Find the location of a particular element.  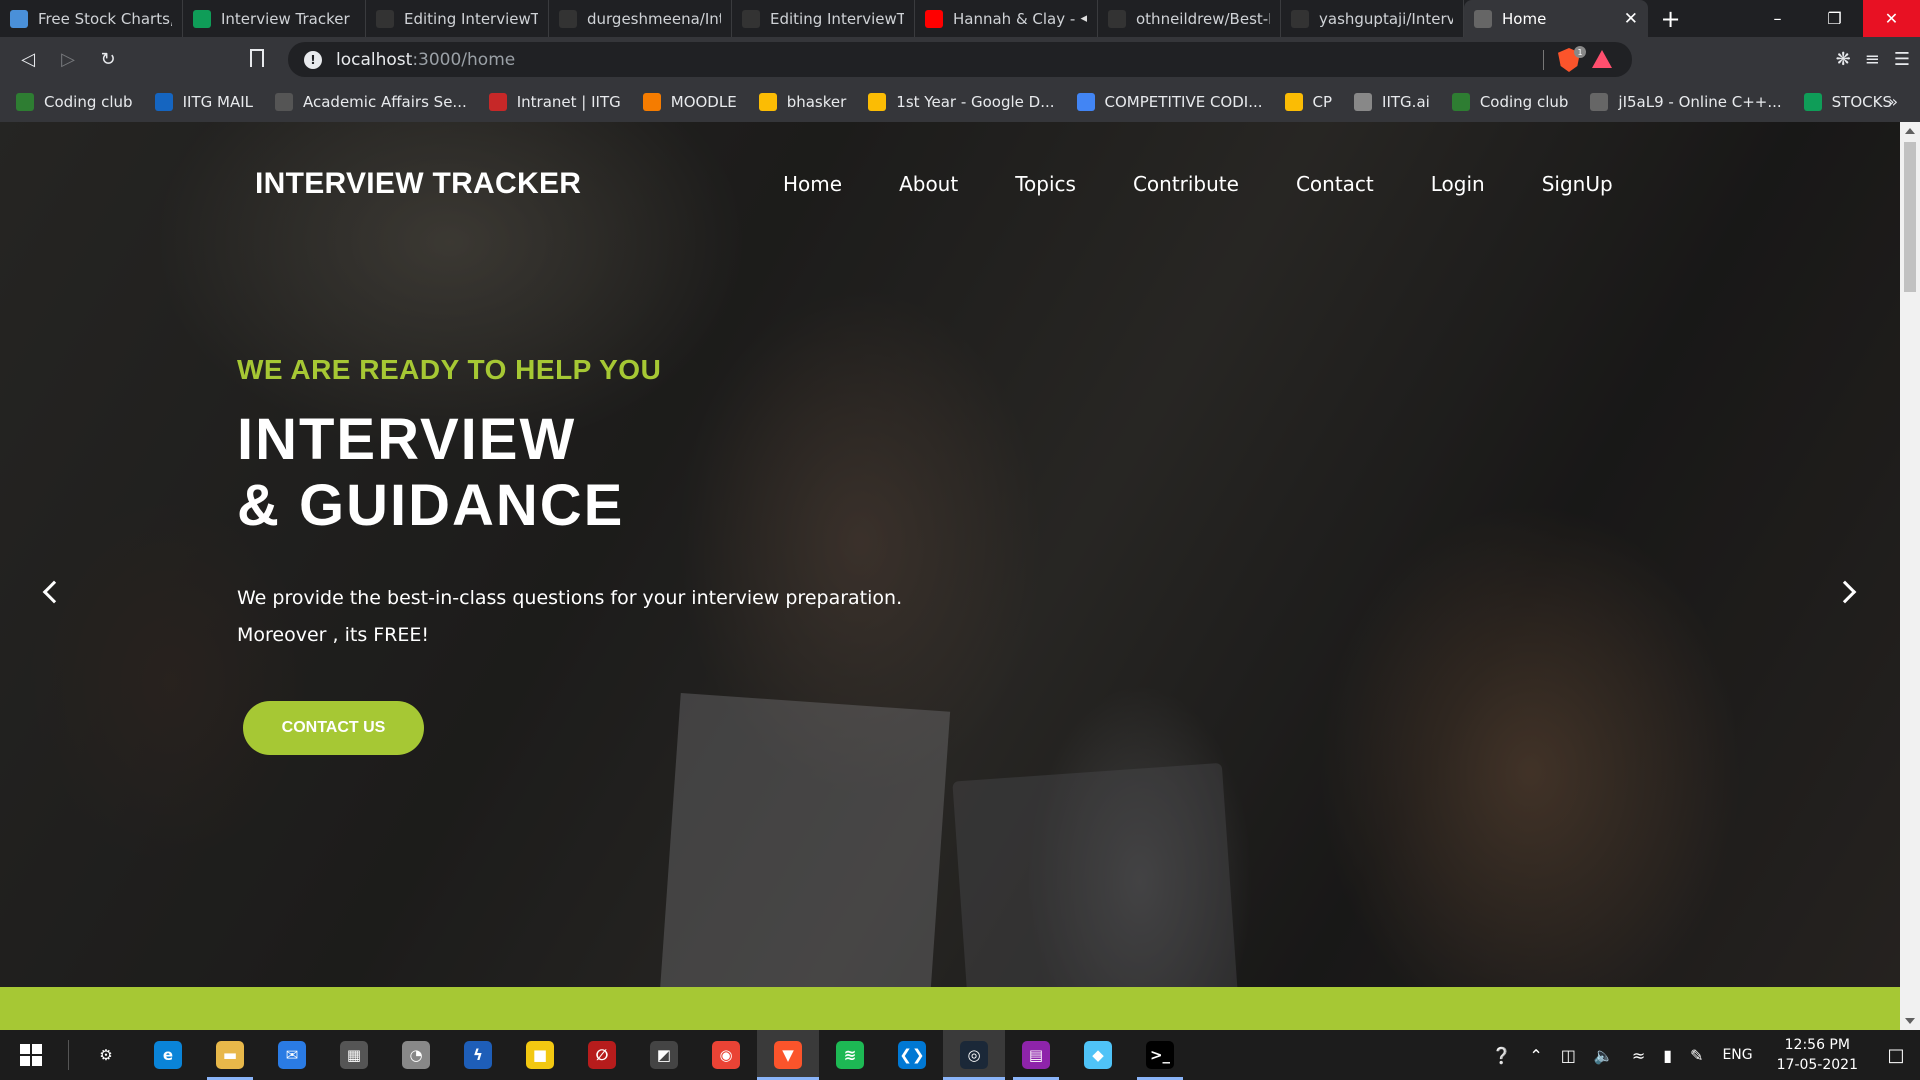

chevron-up-icon: ⌃ is located at coordinates (1535, 1055).